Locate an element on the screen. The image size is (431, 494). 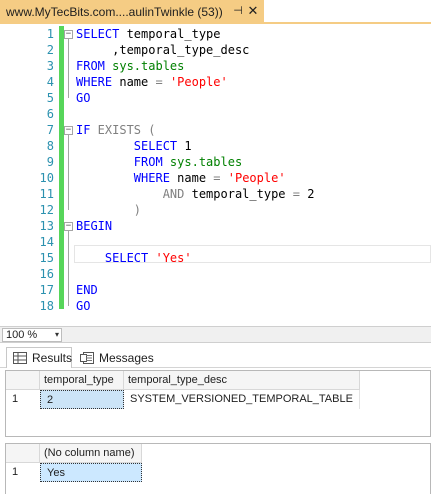
code-token: END is located at coordinates (87, 290).